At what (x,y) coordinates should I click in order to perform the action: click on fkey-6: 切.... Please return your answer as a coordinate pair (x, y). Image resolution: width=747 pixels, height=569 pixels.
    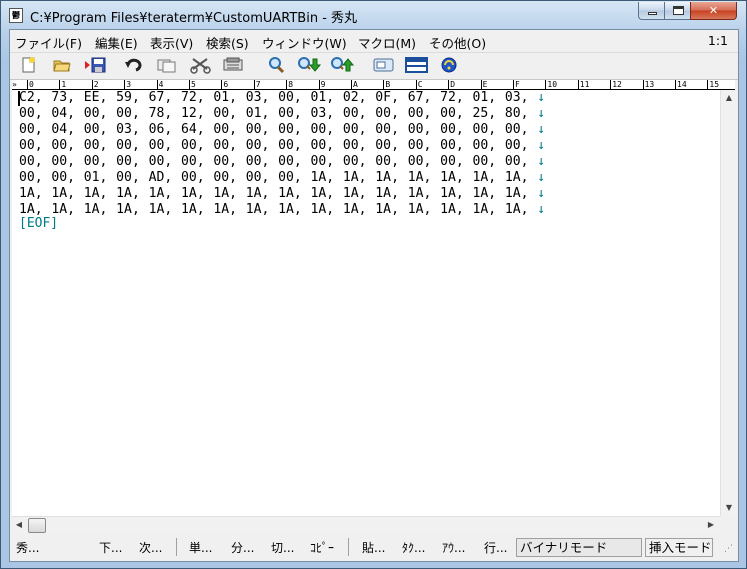
    Looking at the image, I should click on (282, 547).